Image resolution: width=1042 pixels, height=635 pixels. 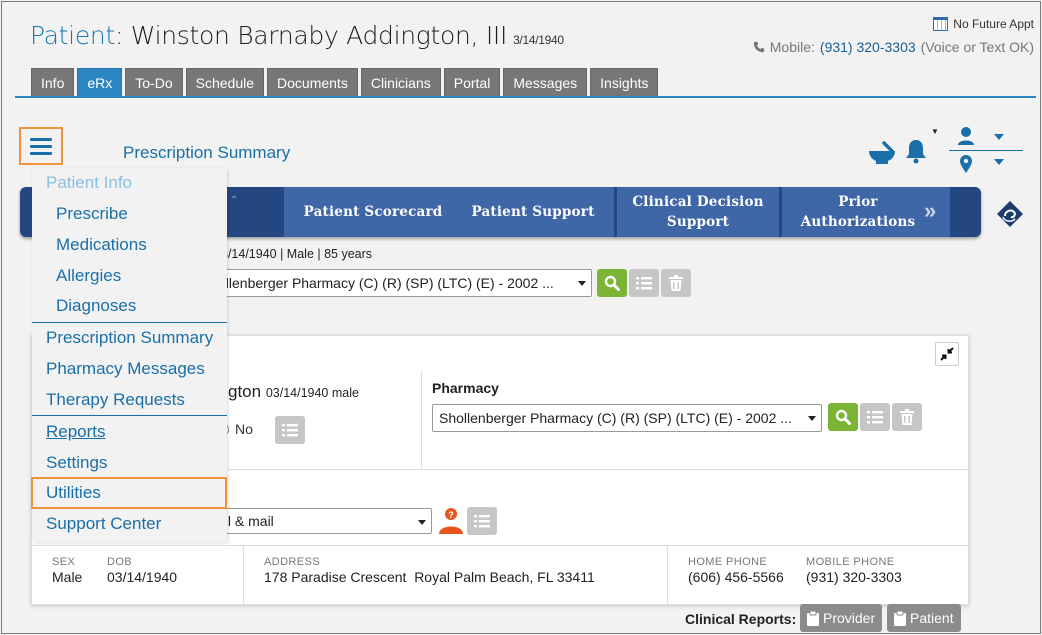 What do you see at coordinates (92, 214) in the screenshot?
I see `menu-prescribe: Prescribe` at bounding box center [92, 214].